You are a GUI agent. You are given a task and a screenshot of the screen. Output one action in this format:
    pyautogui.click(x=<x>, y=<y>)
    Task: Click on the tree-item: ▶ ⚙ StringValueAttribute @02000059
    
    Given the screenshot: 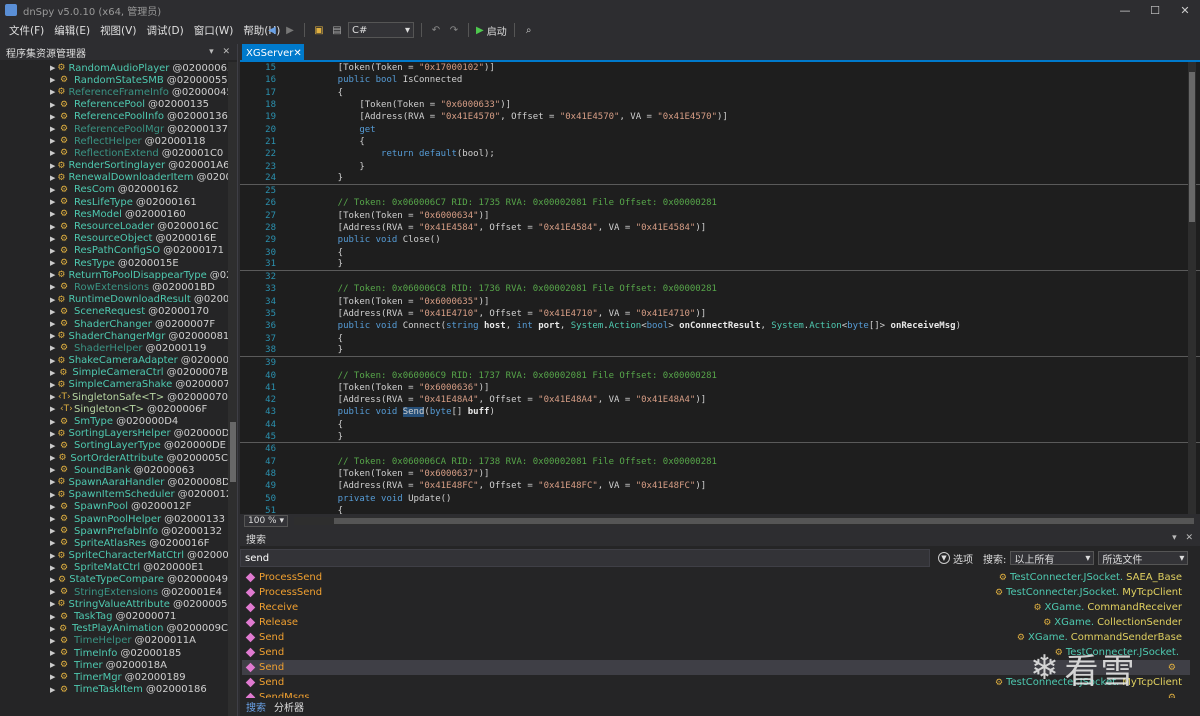 What is the action you would take?
    pyautogui.click(x=114, y=604)
    